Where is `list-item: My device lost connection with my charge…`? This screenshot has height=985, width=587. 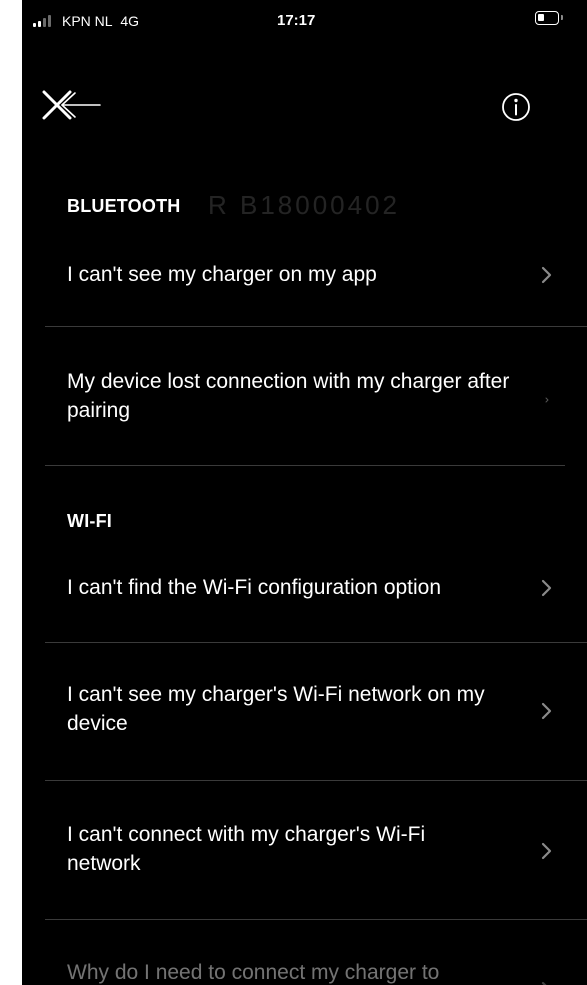
list-item: My device lost connection with my charge… is located at coordinates (304, 397).